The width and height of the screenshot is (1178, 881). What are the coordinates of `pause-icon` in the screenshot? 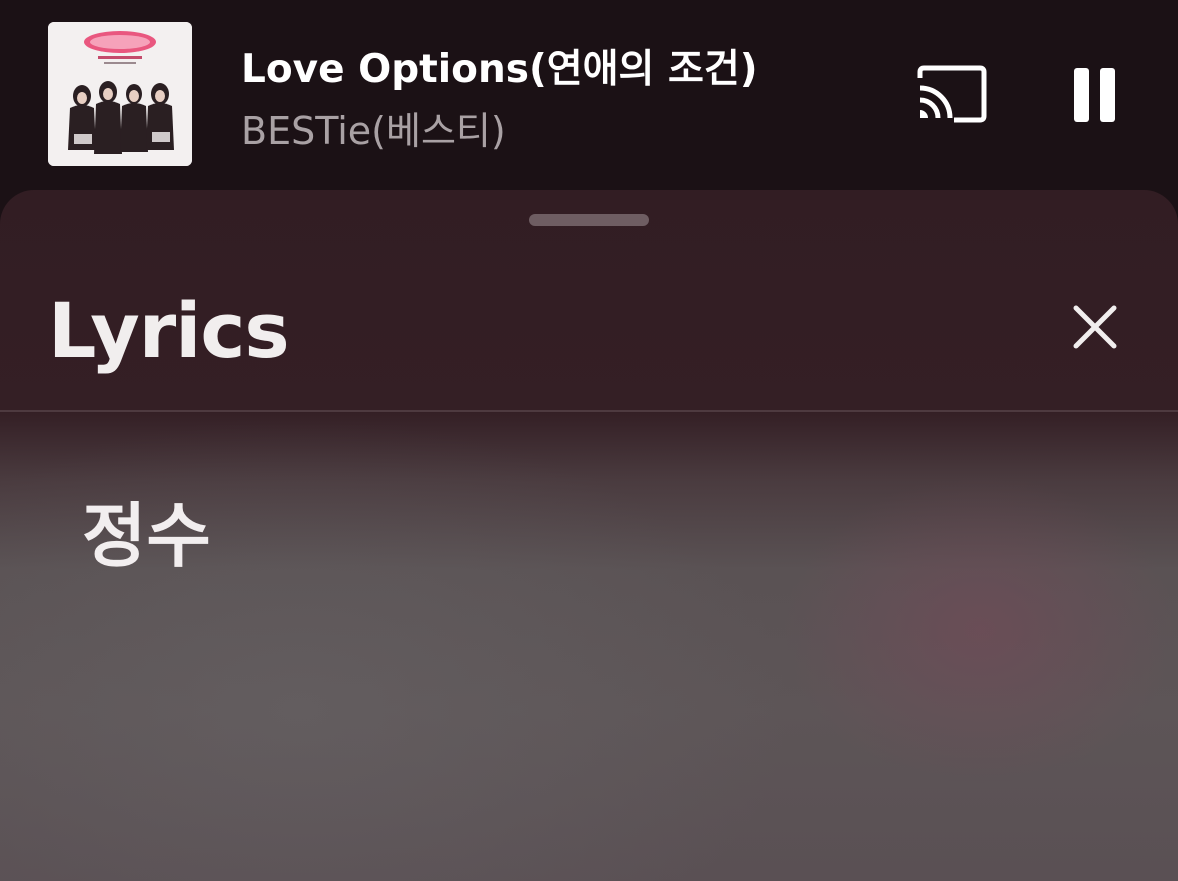 It's located at (1094, 95).